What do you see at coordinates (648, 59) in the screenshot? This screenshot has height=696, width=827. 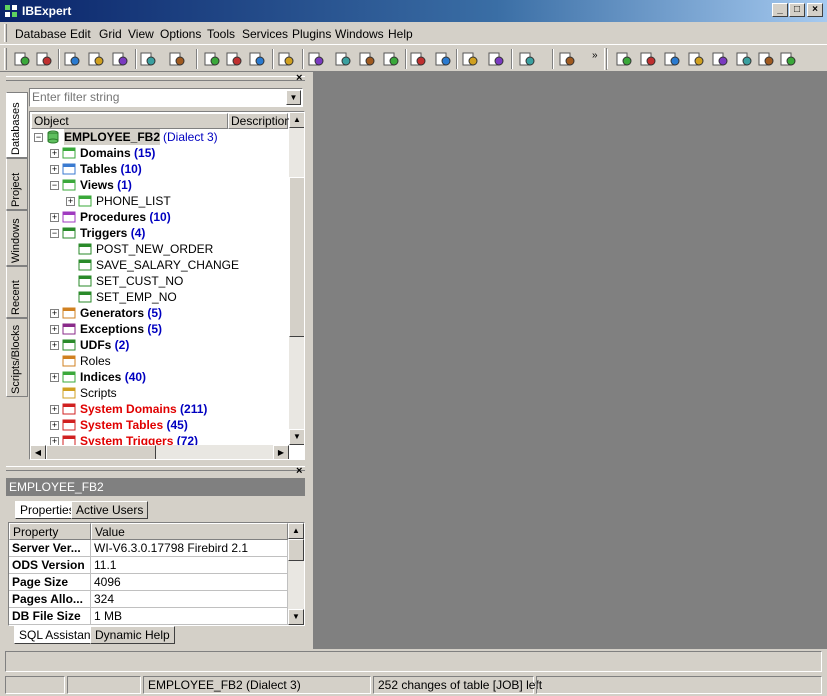 I see `new-table-icon` at bounding box center [648, 59].